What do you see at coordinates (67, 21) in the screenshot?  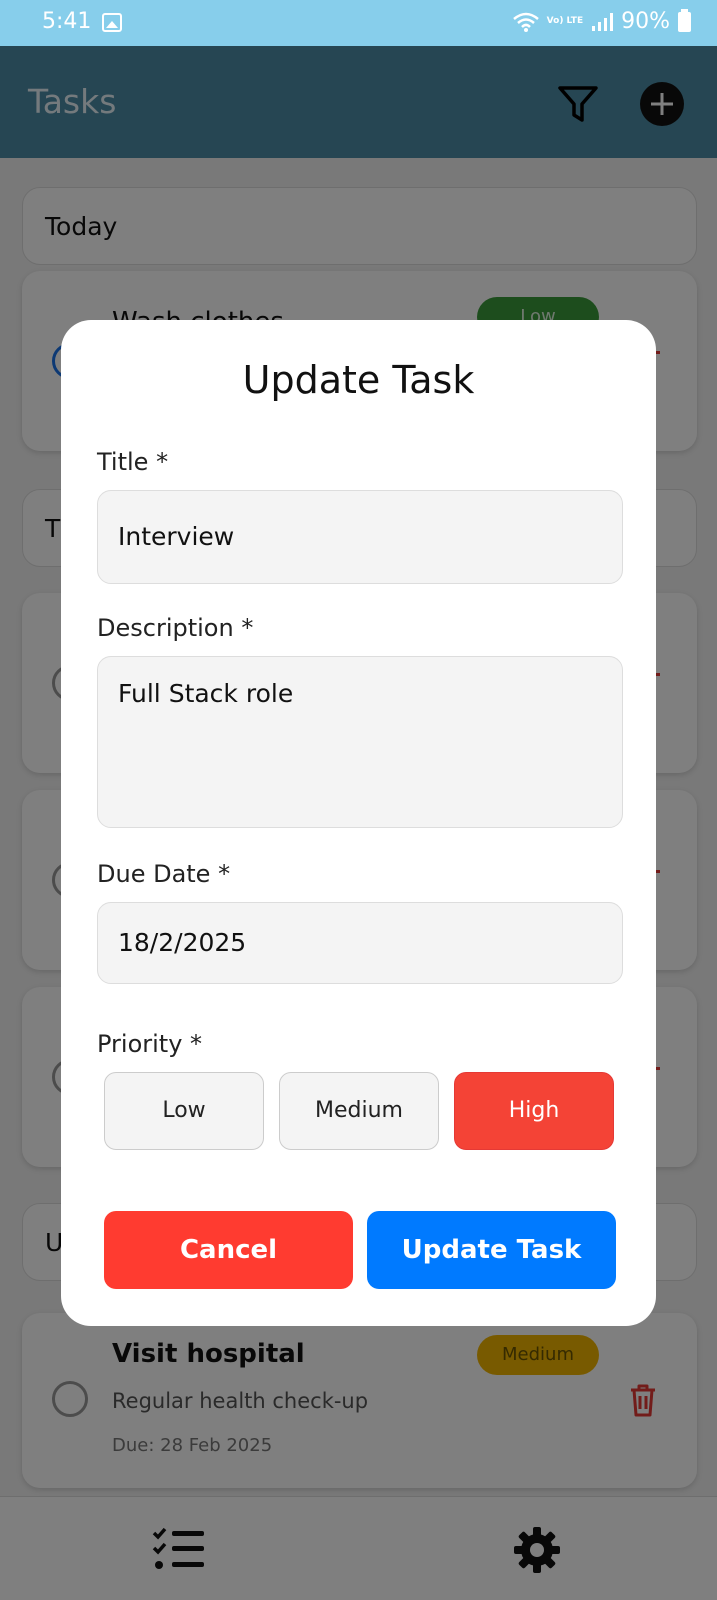 I see `status-time: 5:41` at bounding box center [67, 21].